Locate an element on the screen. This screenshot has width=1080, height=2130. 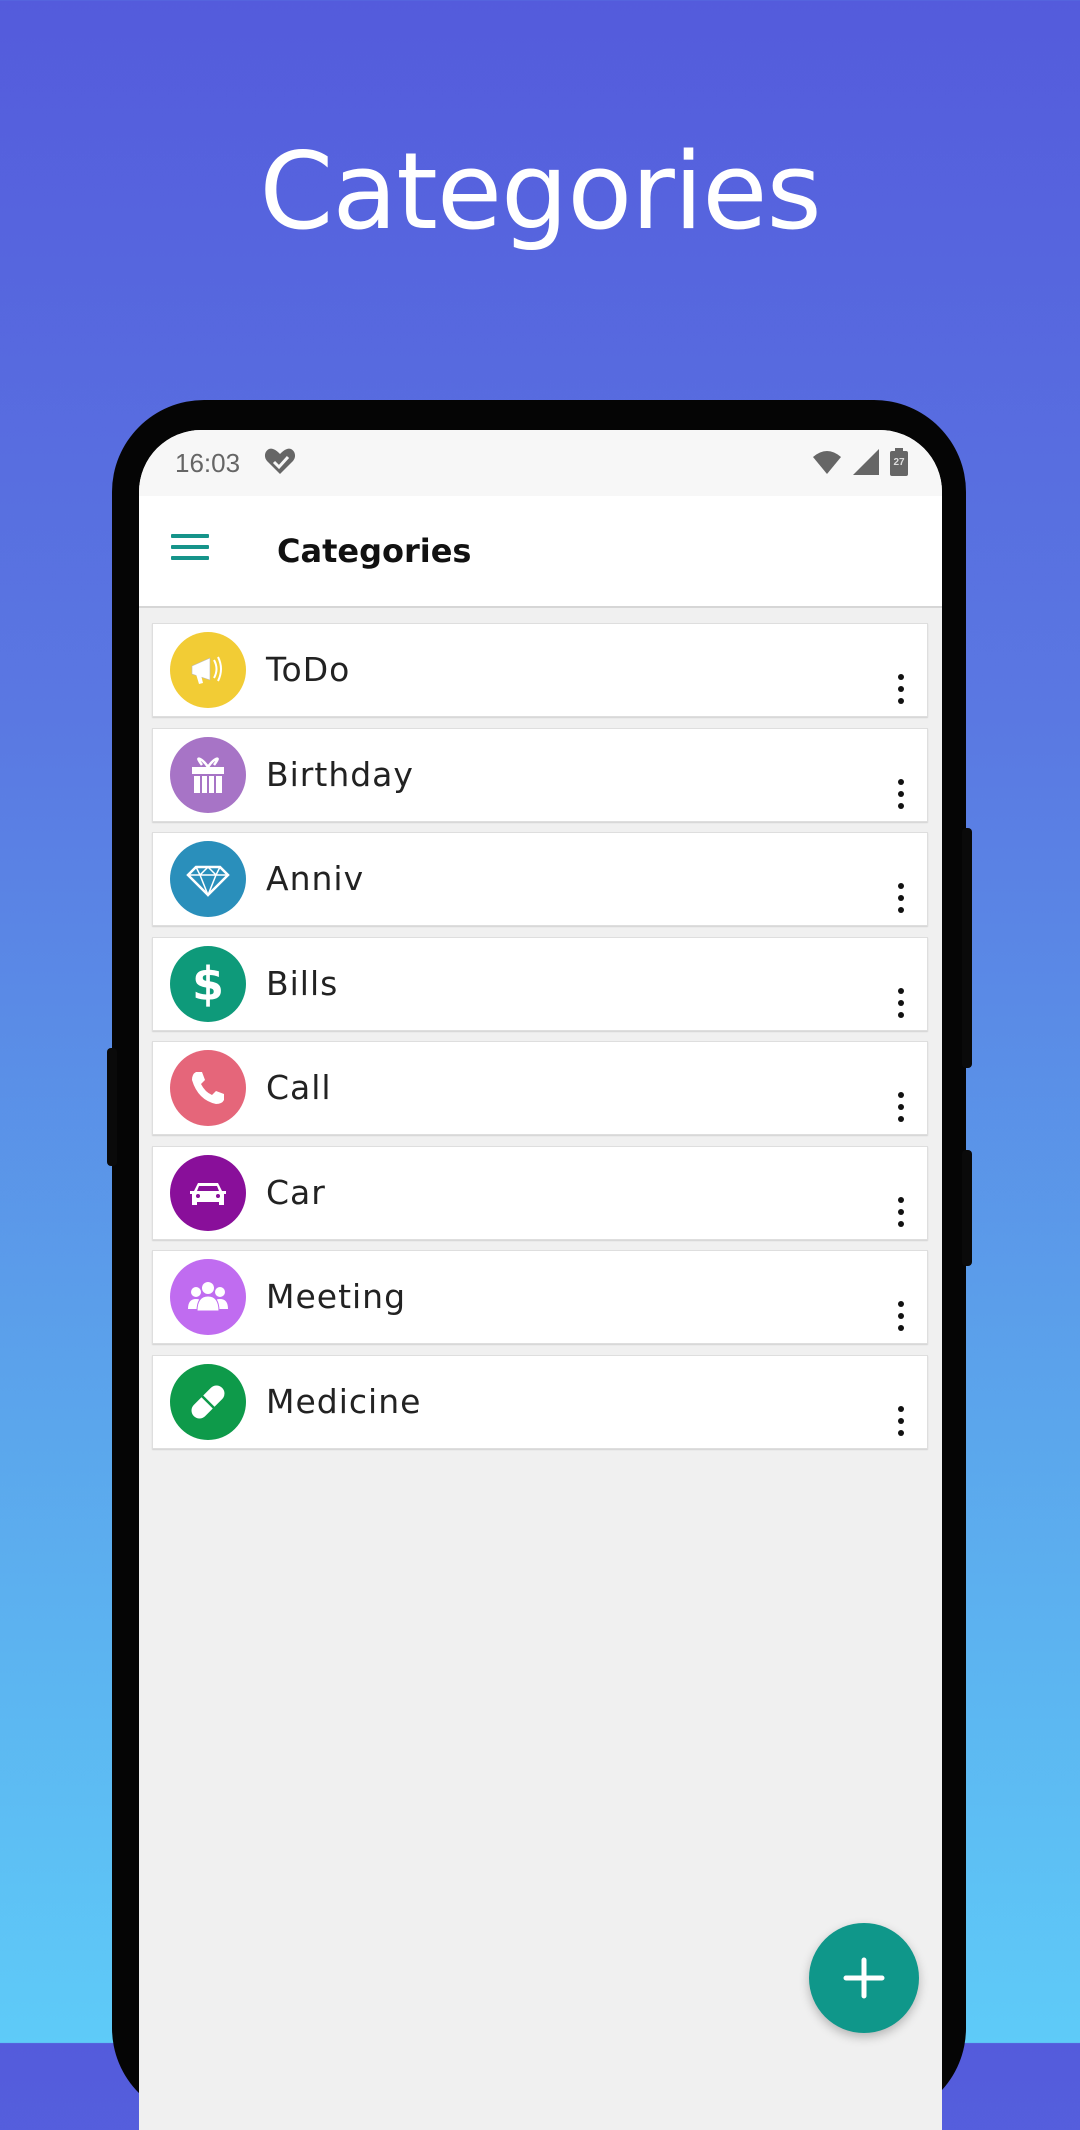
phone-power-button is located at coordinates (967, 1208).